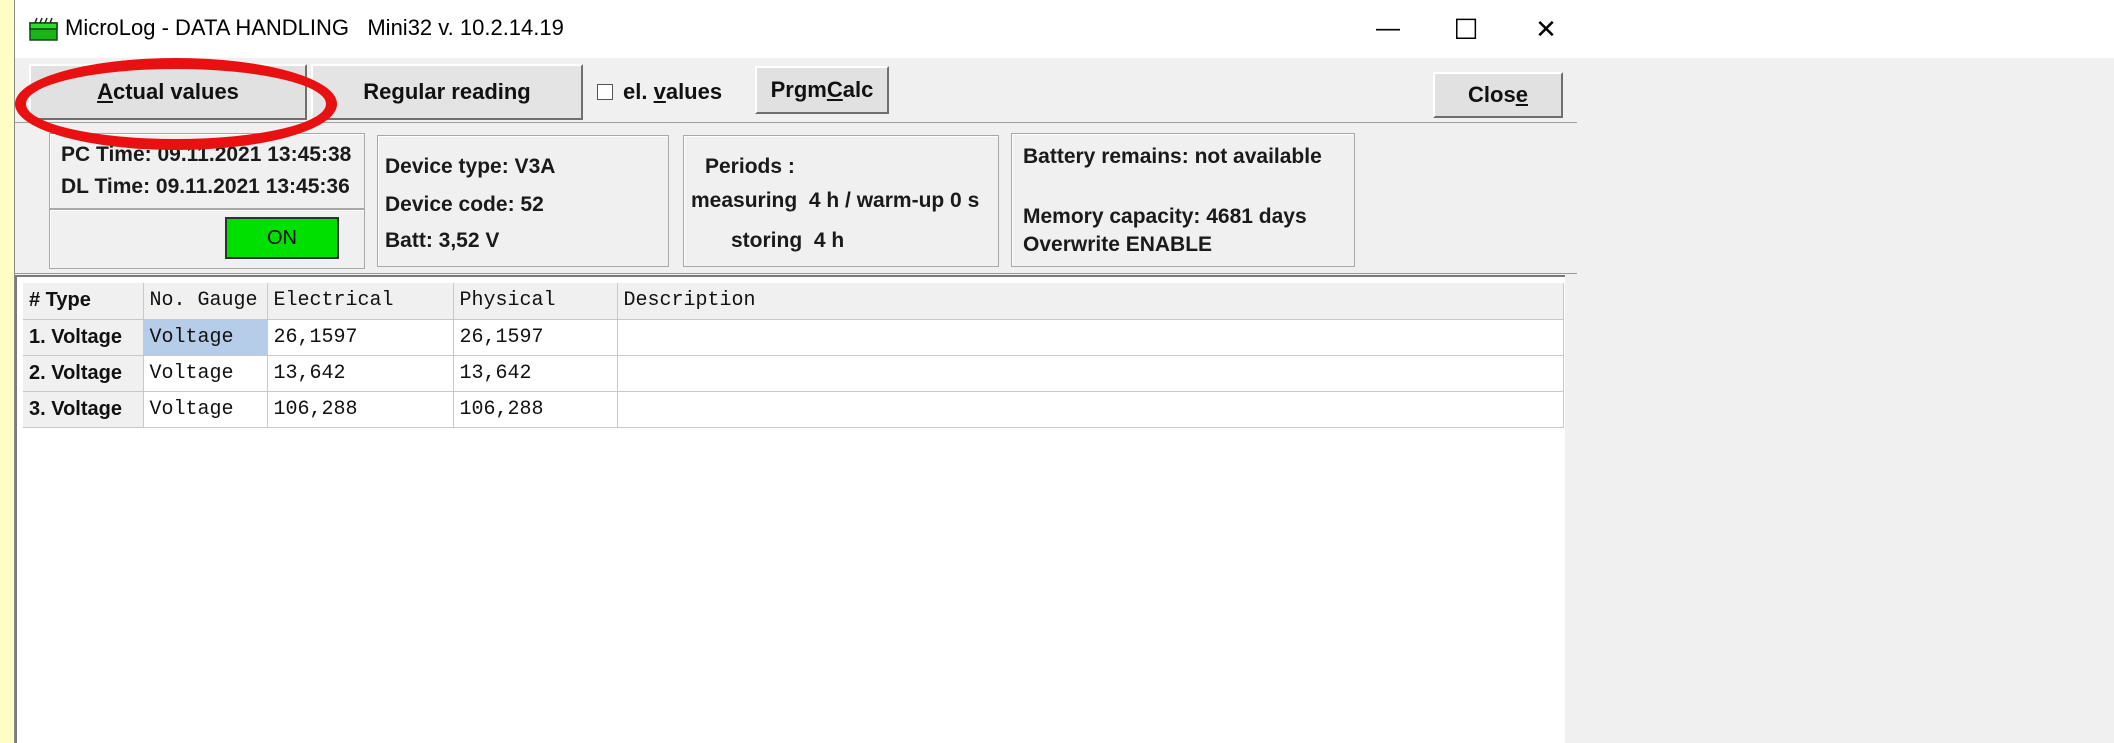  What do you see at coordinates (83, 373) in the screenshot?
I see `row-type: 2. Voltage` at bounding box center [83, 373].